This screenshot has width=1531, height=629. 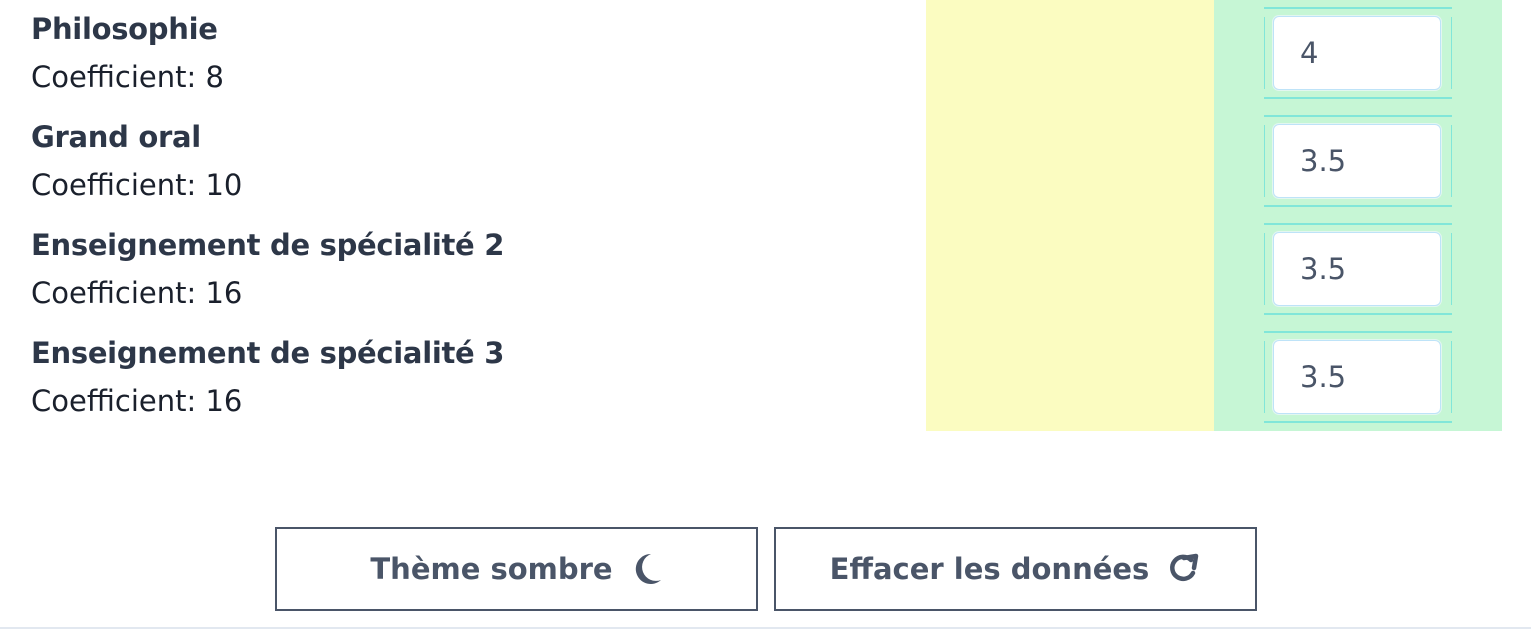 What do you see at coordinates (1070, 215) in the screenshot?
I see `yellow-column` at bounding box center [1070, 215].